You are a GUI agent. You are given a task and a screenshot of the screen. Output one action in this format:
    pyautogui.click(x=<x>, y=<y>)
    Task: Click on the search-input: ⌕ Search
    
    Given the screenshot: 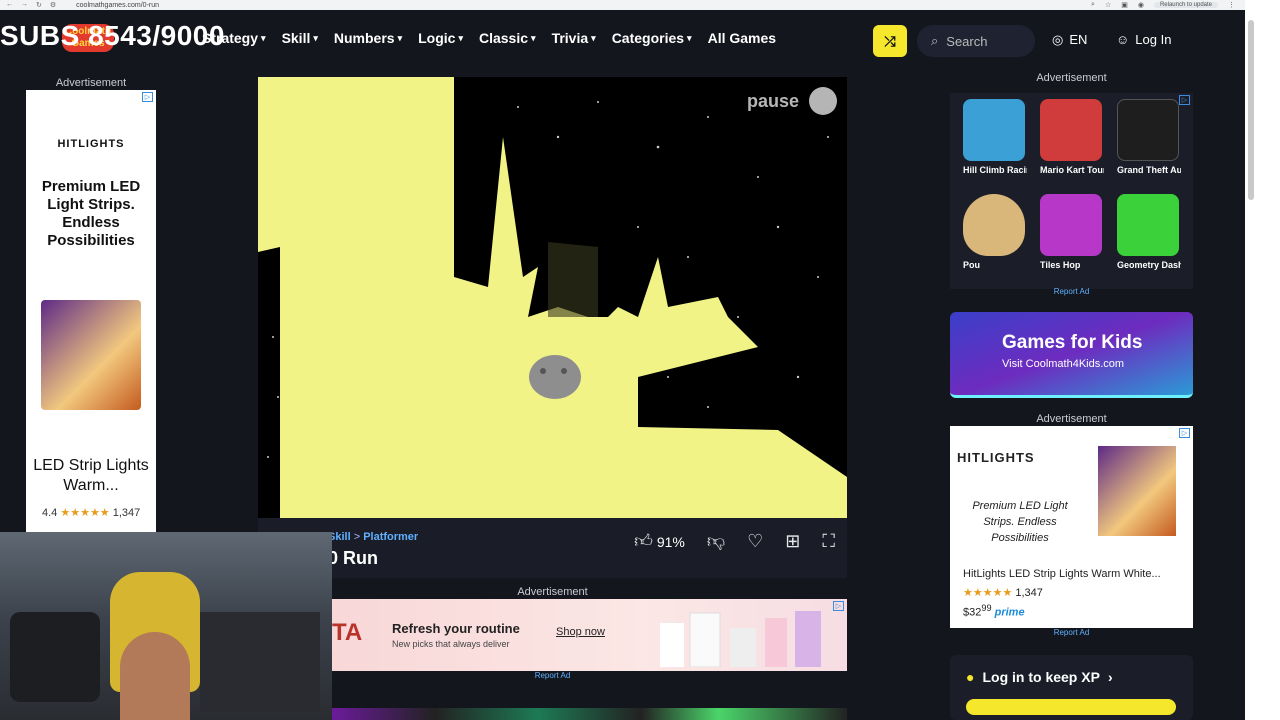 What is the action you would take?
    pyautogui.click(x=976, y=41)
    